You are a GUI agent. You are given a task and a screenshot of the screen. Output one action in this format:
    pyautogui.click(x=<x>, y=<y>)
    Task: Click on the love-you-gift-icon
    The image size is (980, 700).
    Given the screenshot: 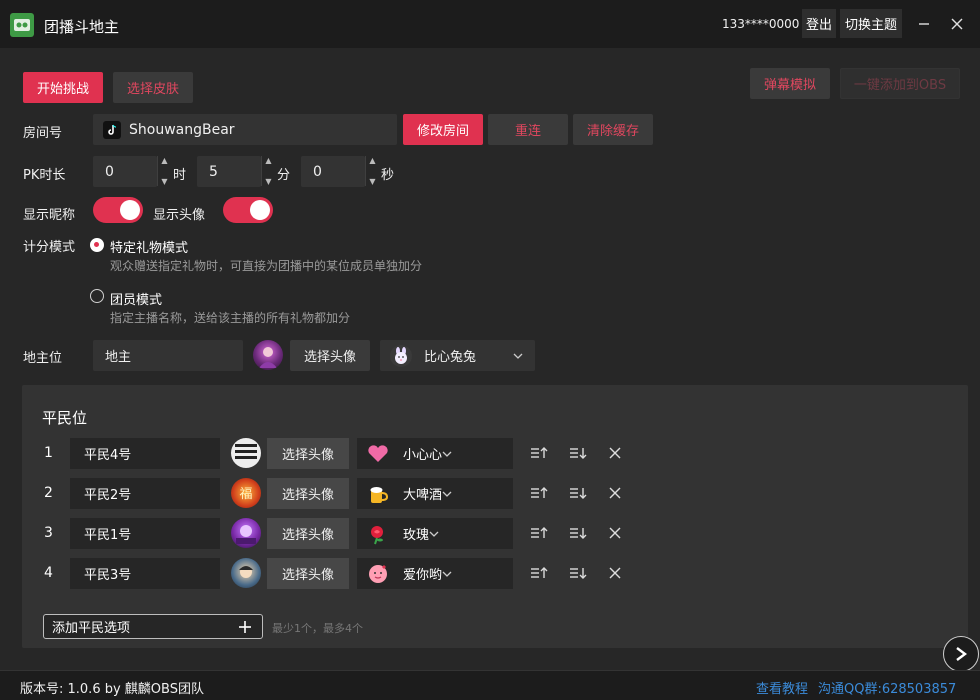 What is the action you would take?
    pyautogui.click(x=378, y=574)
    